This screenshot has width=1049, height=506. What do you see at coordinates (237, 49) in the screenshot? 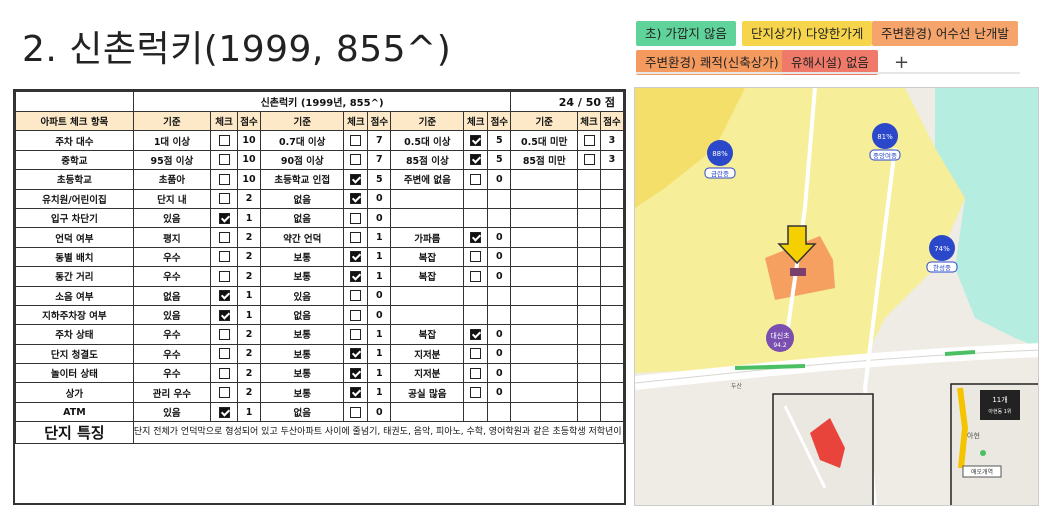
I see `page-title: 2. 신촌럭키(1999, 855^)` at bounding box center [237, 49].